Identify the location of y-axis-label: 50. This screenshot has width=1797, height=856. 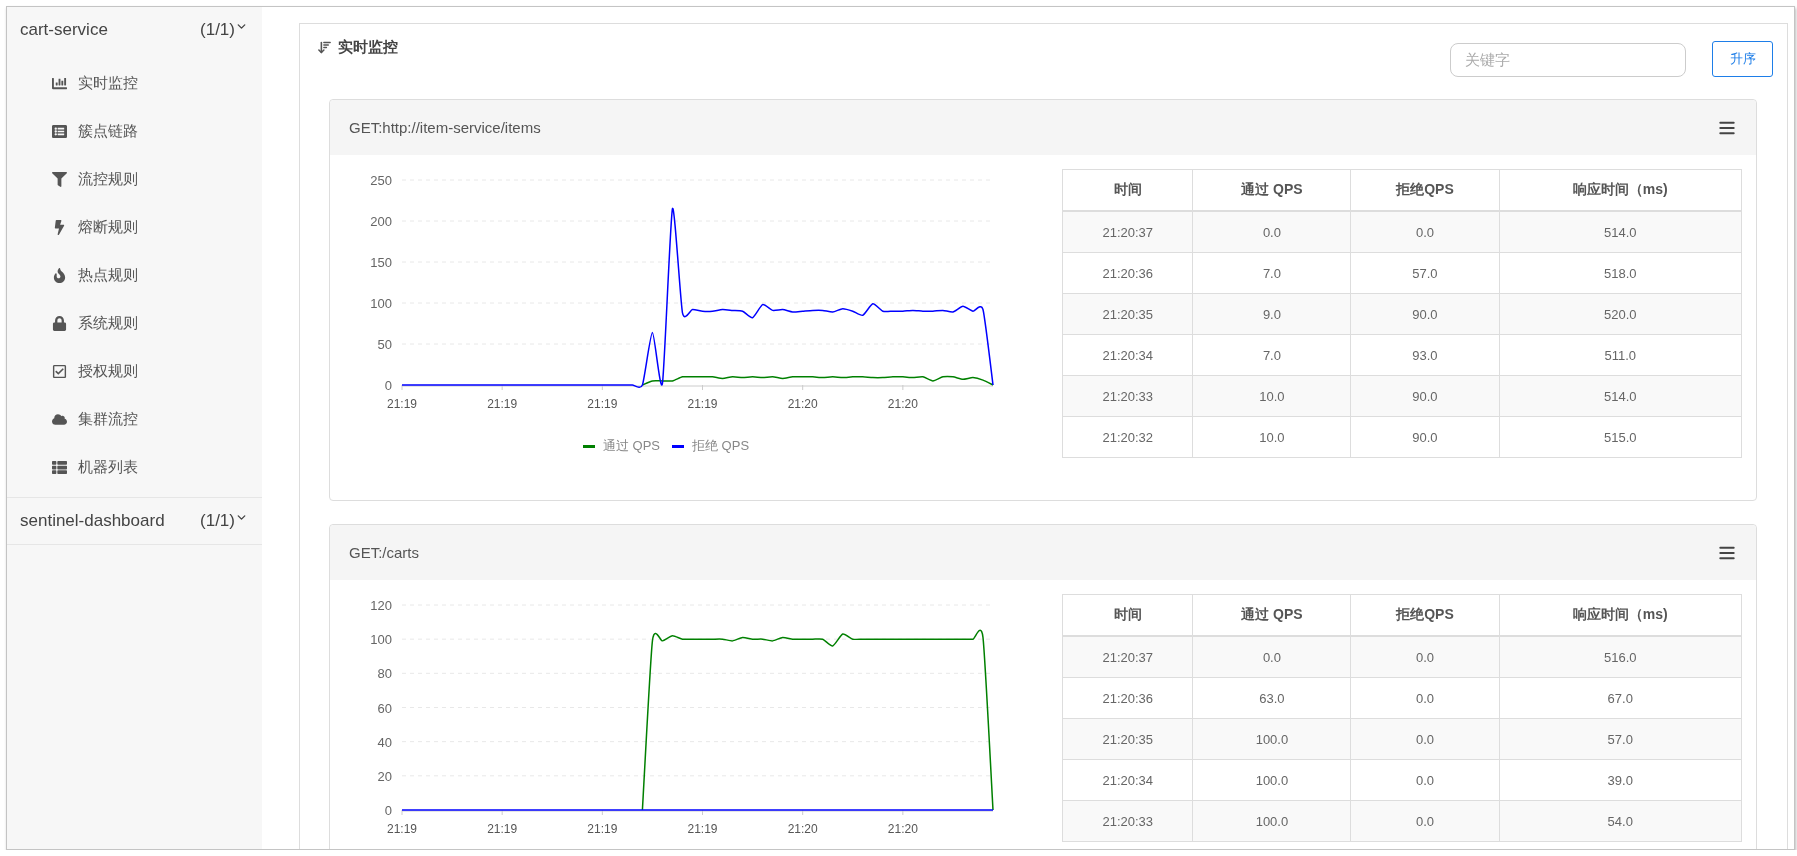
(384, 344).